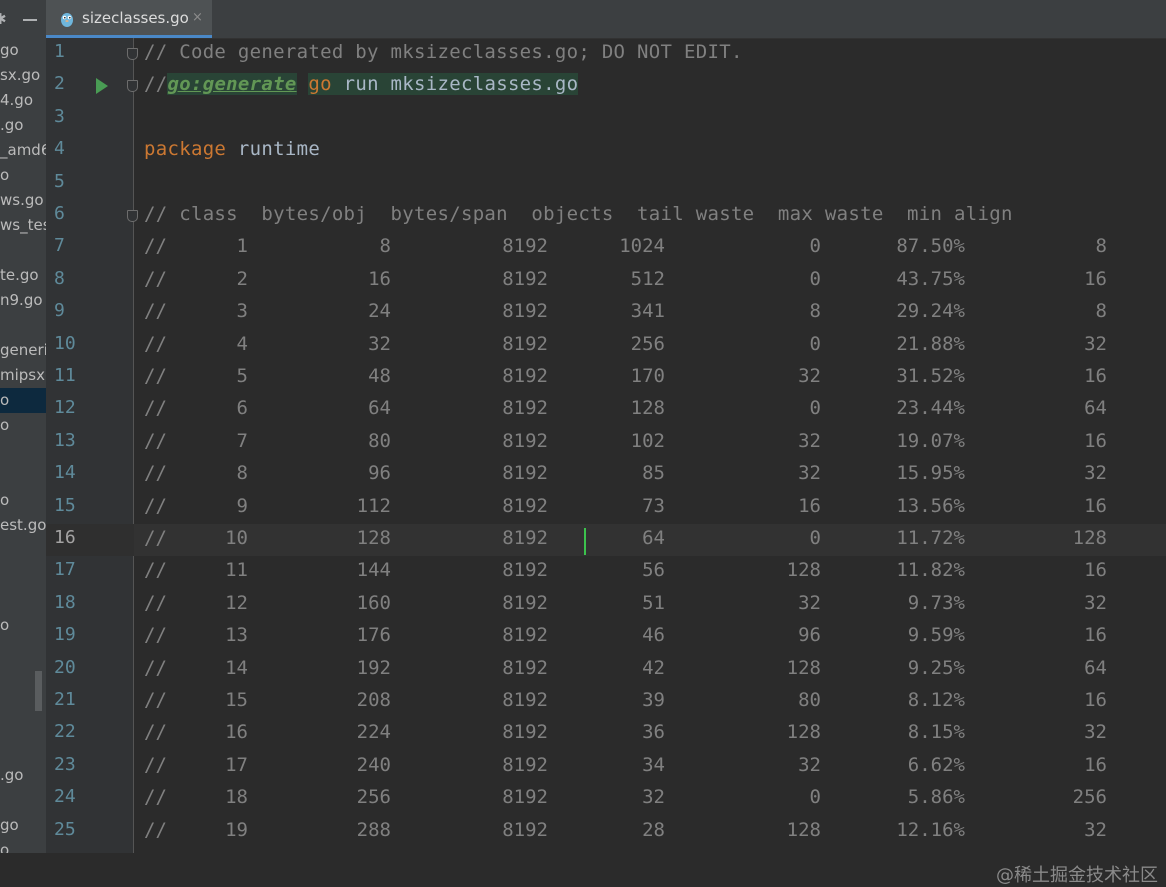  I want to click on file-tree-item-label: .go, so click(12, 775).